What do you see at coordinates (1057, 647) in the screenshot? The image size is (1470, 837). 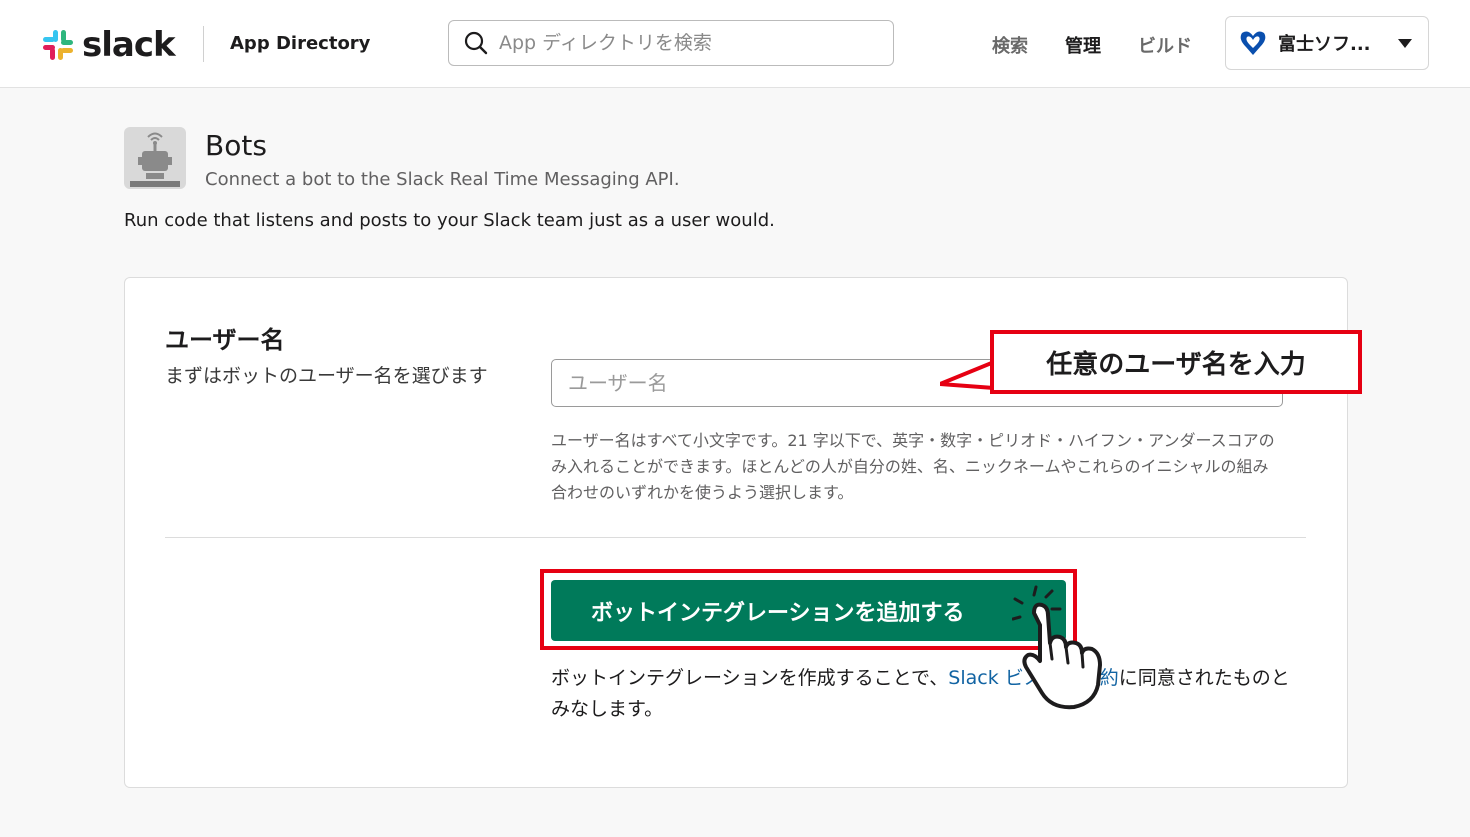 I see `pointing-hand-icon` at bounding box center [1057, 647].